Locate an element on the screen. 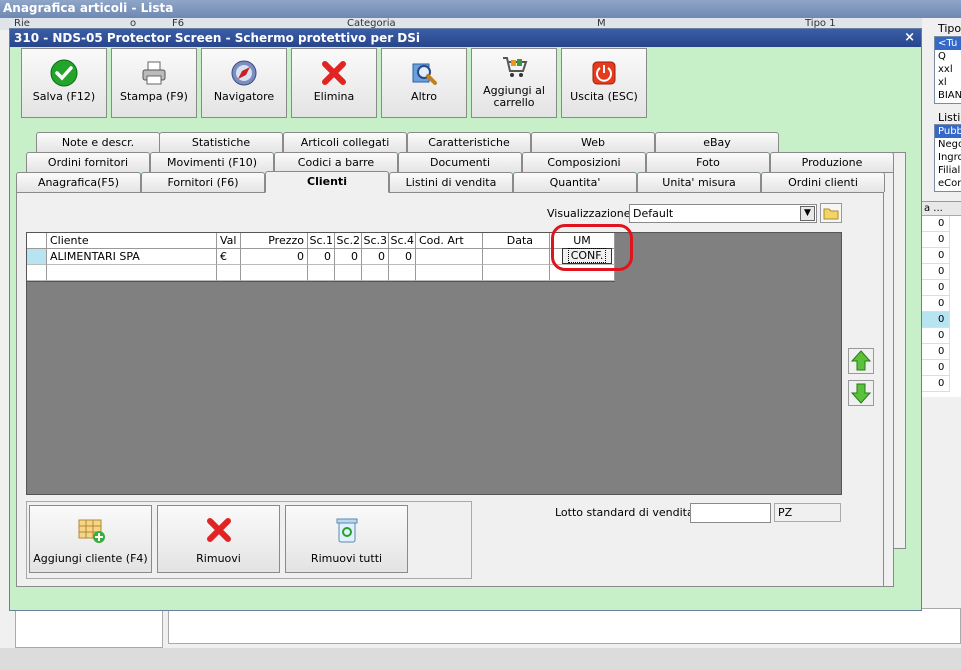 This screenshot has width=961, height=670. tipo-item: <Tu is located at coordinates (948, 43).